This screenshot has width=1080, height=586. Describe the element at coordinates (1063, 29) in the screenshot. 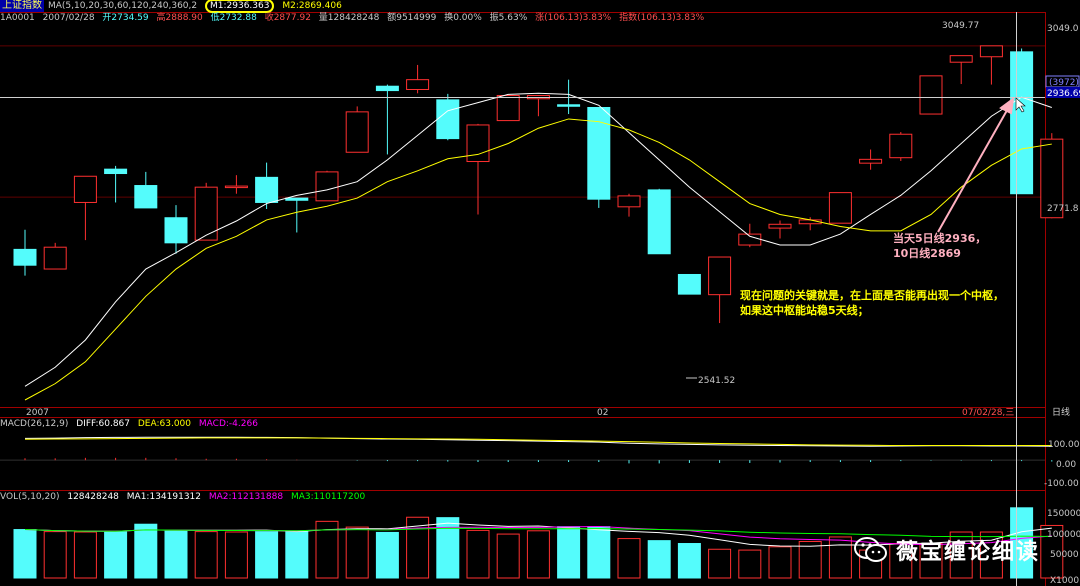

I see `price-tick: 3049.0` at that location.